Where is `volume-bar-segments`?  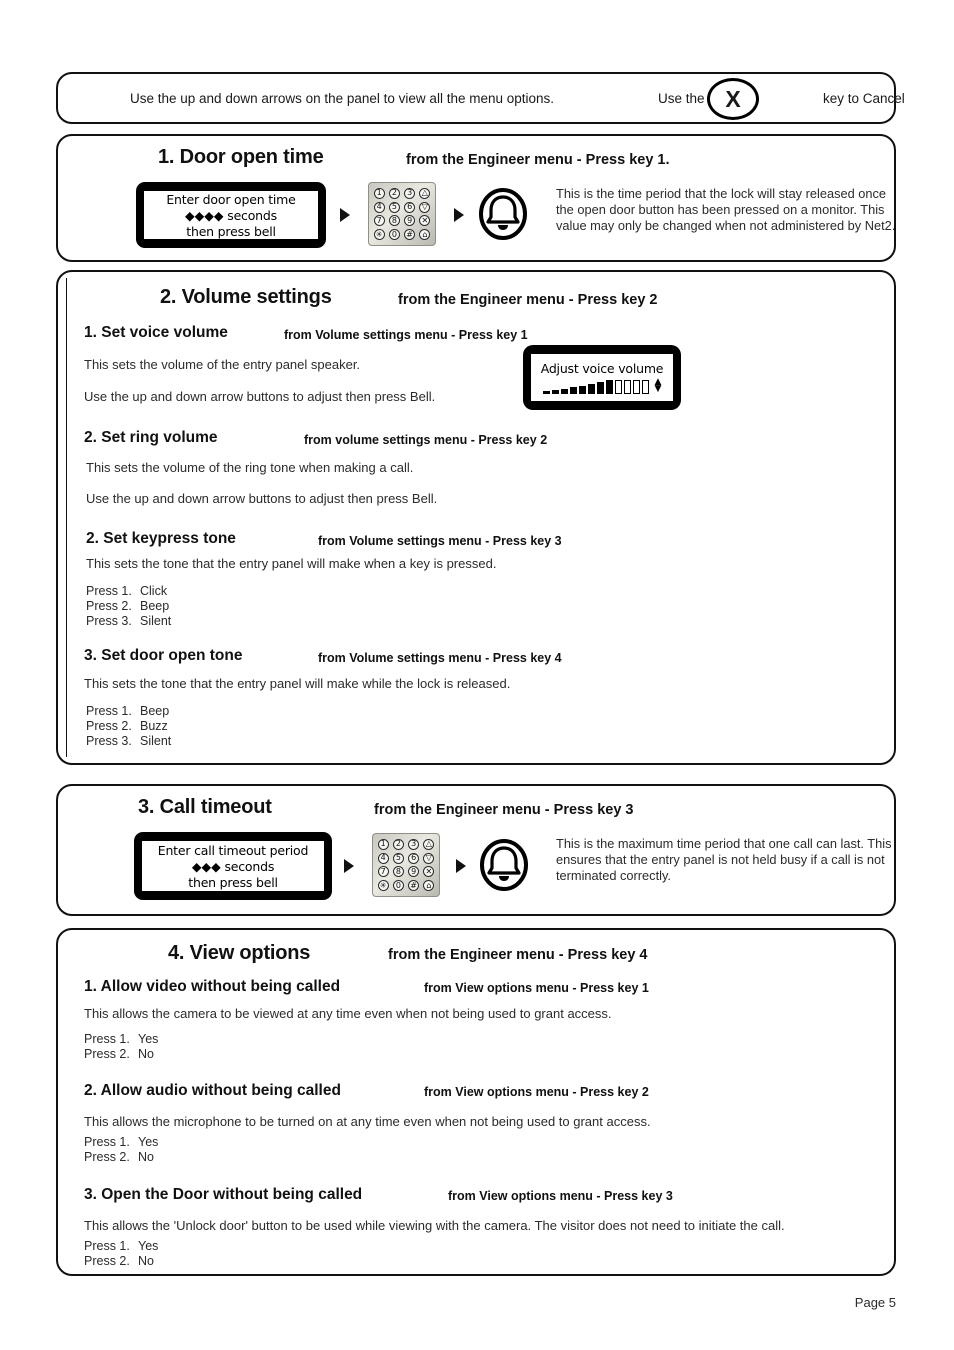
volume-bar-segments is located at coordinates (595, 387).